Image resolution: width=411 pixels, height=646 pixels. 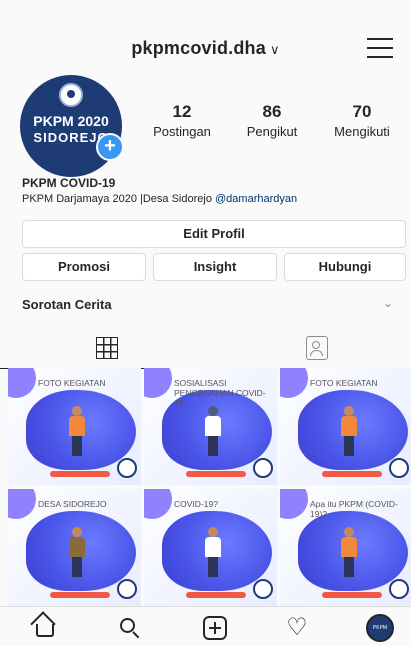 I want to click on profile-name: PKPM COVID-19, so click(x=69, y=183).